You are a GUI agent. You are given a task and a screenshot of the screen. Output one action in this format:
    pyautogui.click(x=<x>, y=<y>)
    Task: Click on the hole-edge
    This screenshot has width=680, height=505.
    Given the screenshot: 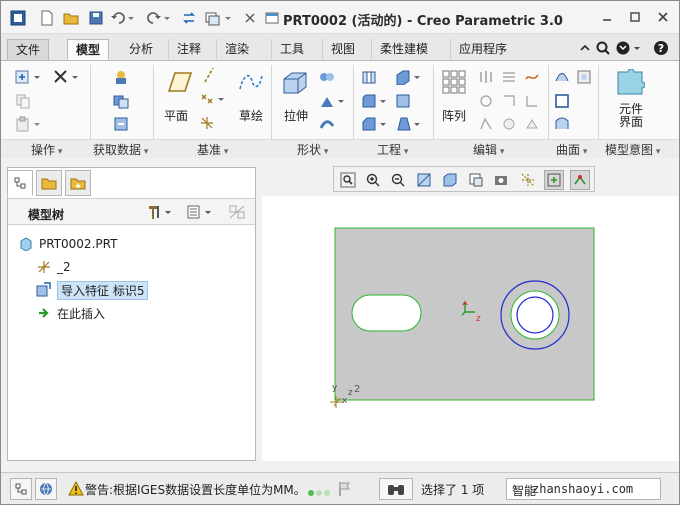 What is the action you would take?
    pyautogui.click(x=535, y=315)
    